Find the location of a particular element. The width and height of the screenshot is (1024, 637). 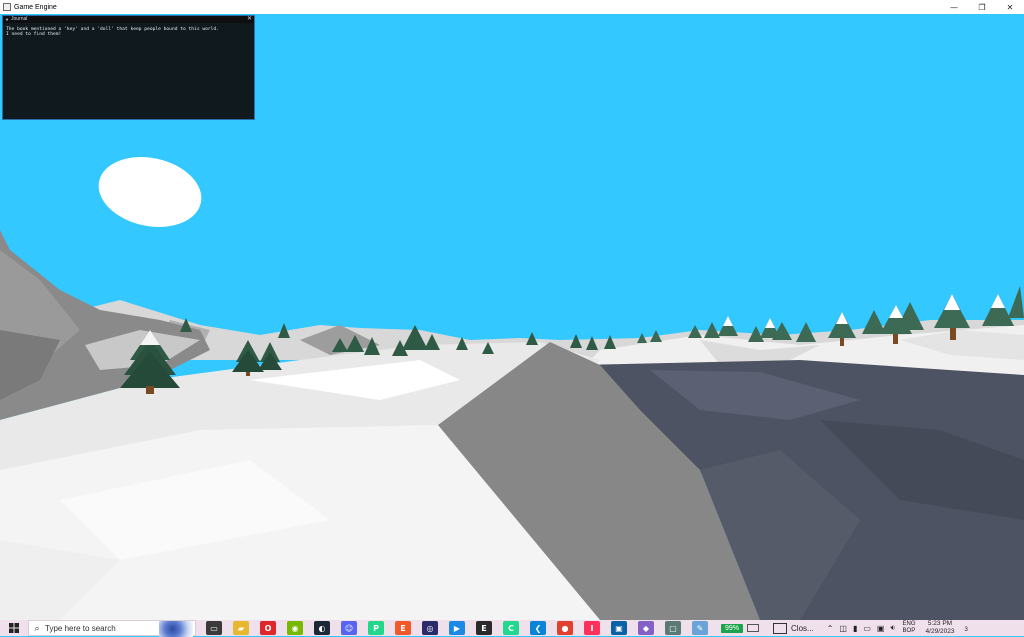

search-highlight-art is located at coordinates (176, 629).